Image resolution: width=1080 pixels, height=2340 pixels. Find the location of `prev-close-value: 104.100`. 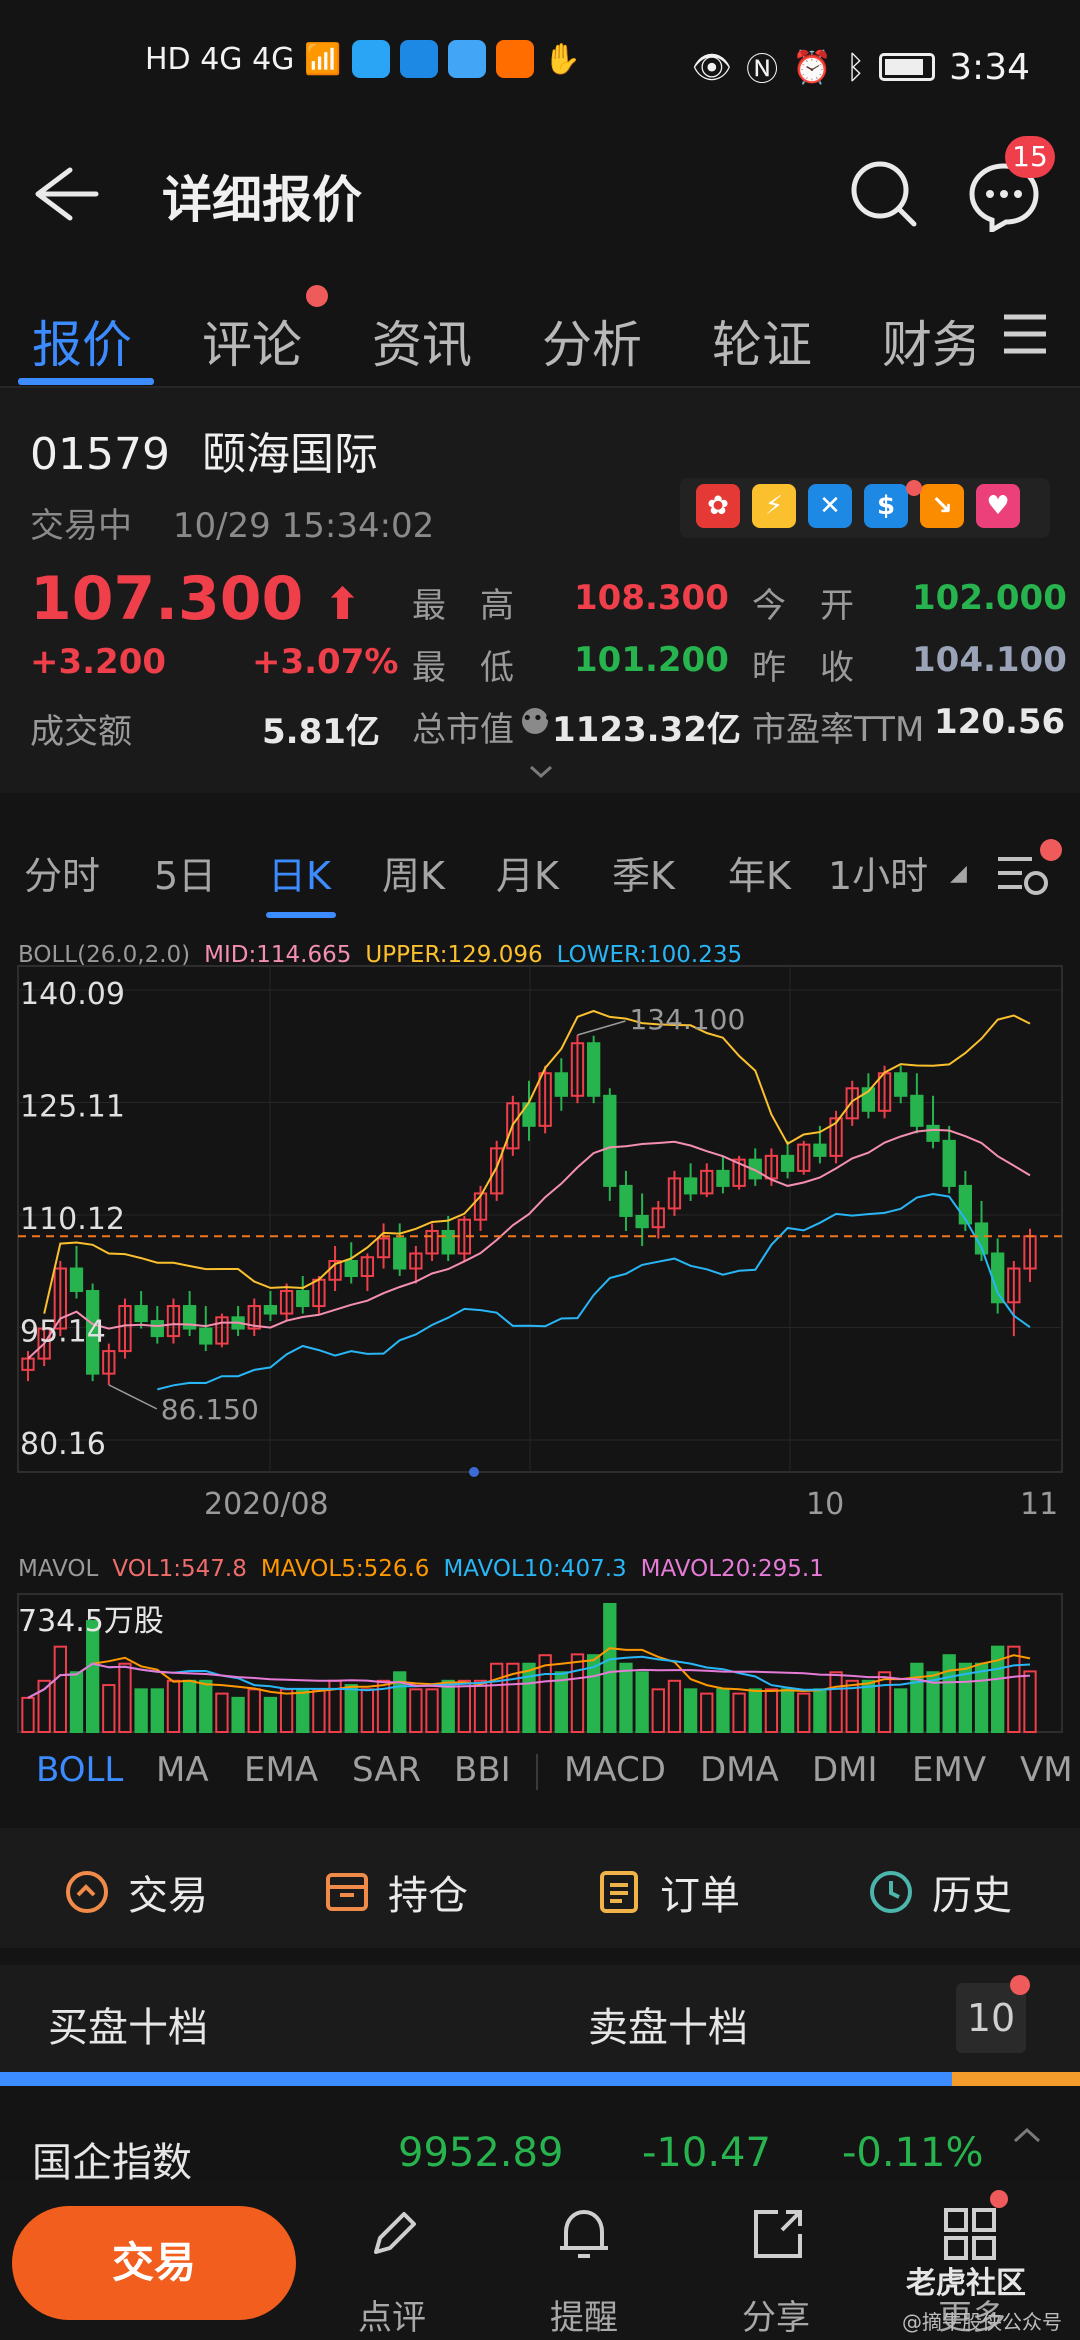

prev-close-value: 104.100 is located at coordinates (989, 660).